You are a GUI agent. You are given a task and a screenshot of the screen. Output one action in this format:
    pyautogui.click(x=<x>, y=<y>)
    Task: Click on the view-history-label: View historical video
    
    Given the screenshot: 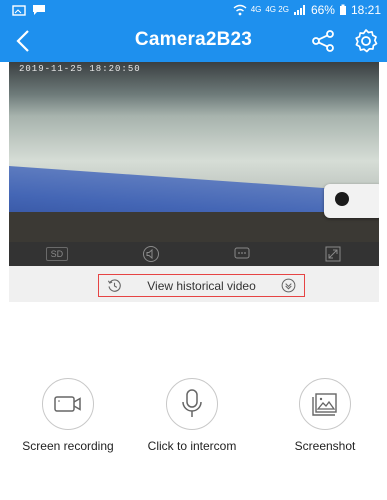 What is the action you would take?
    pyautogui.click(x=201, y=285)
    